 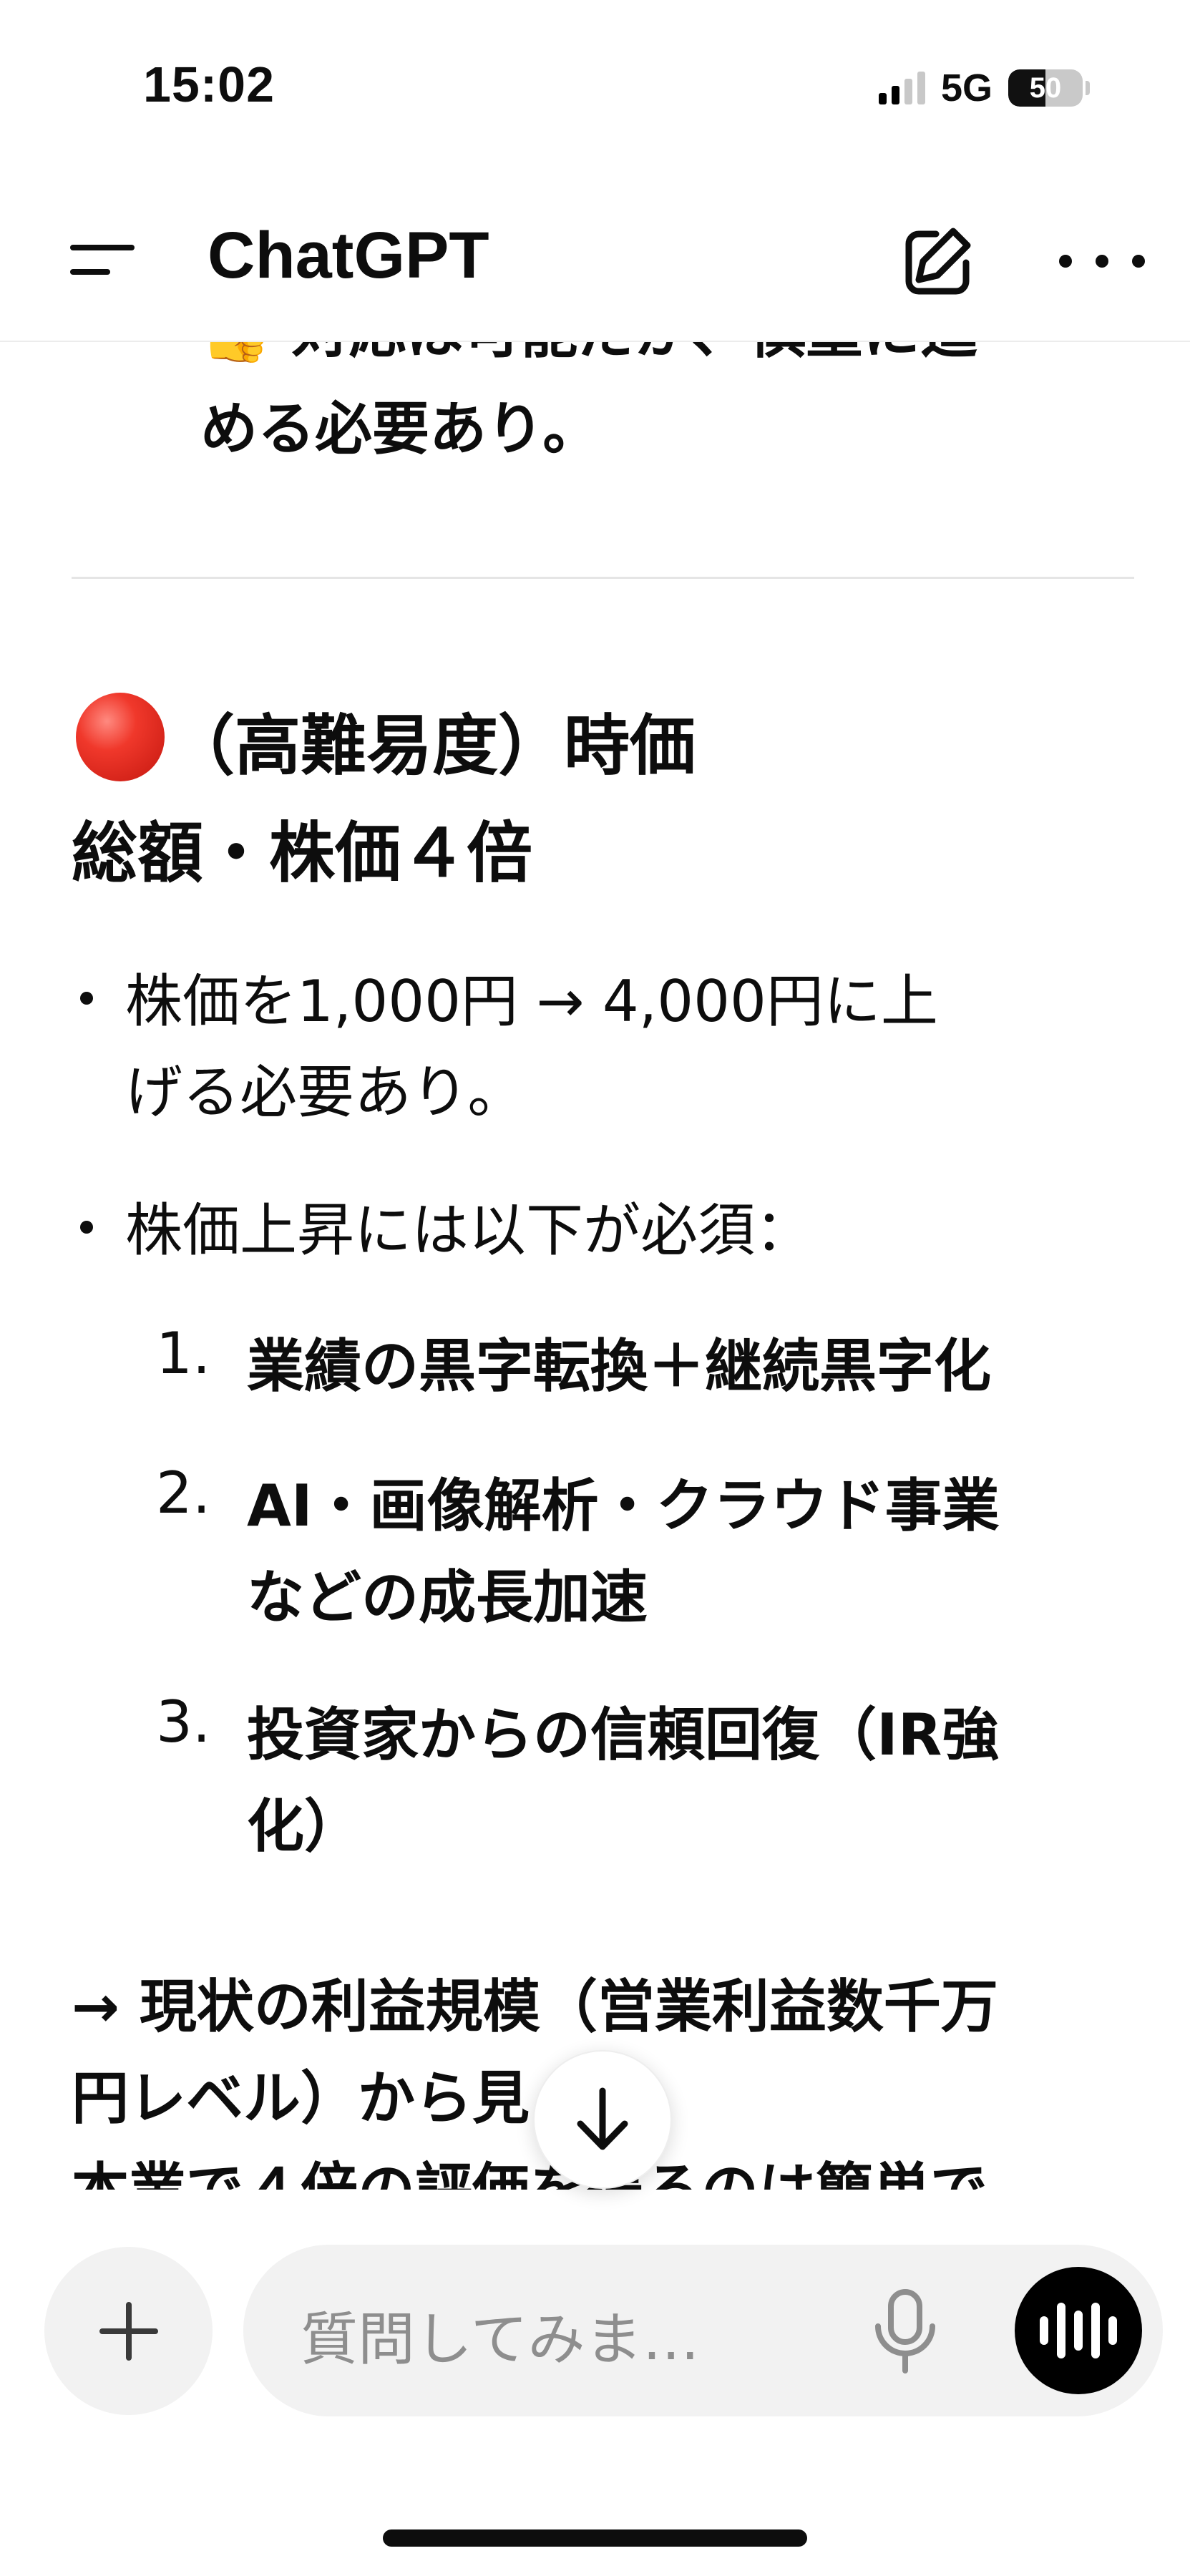 I want to click on conclusion-line1: → 現状の利益規模（営業利益数千万, so click(x=535, y=2007).